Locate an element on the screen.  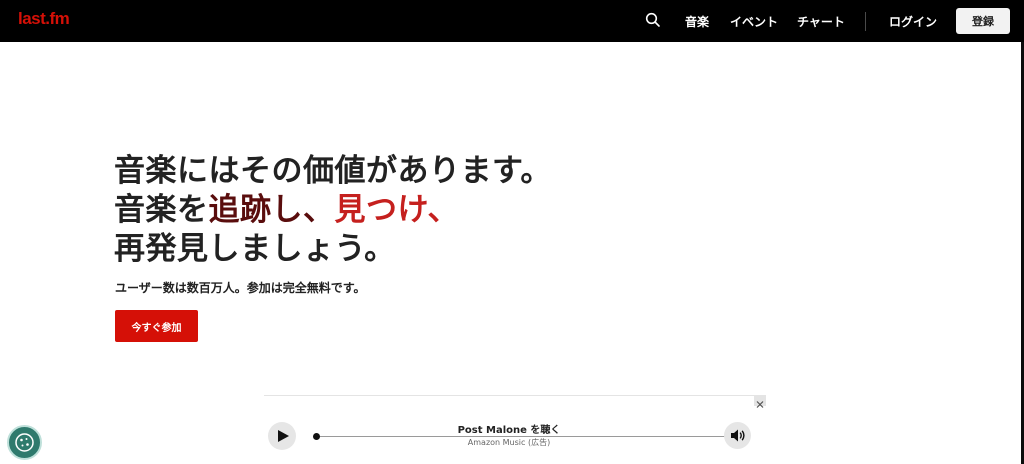
lastfm-logo: last.fm is located at coordinates (44, 19).